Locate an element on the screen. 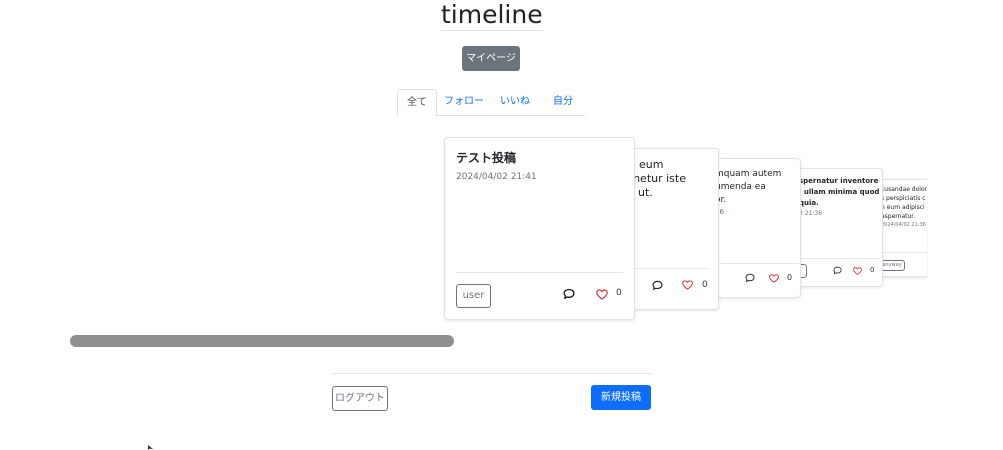 Image resolution: width=1003 pixels, height=450 pixels. new-post-button: 新規投稿 is located at coordinates (621, 397).